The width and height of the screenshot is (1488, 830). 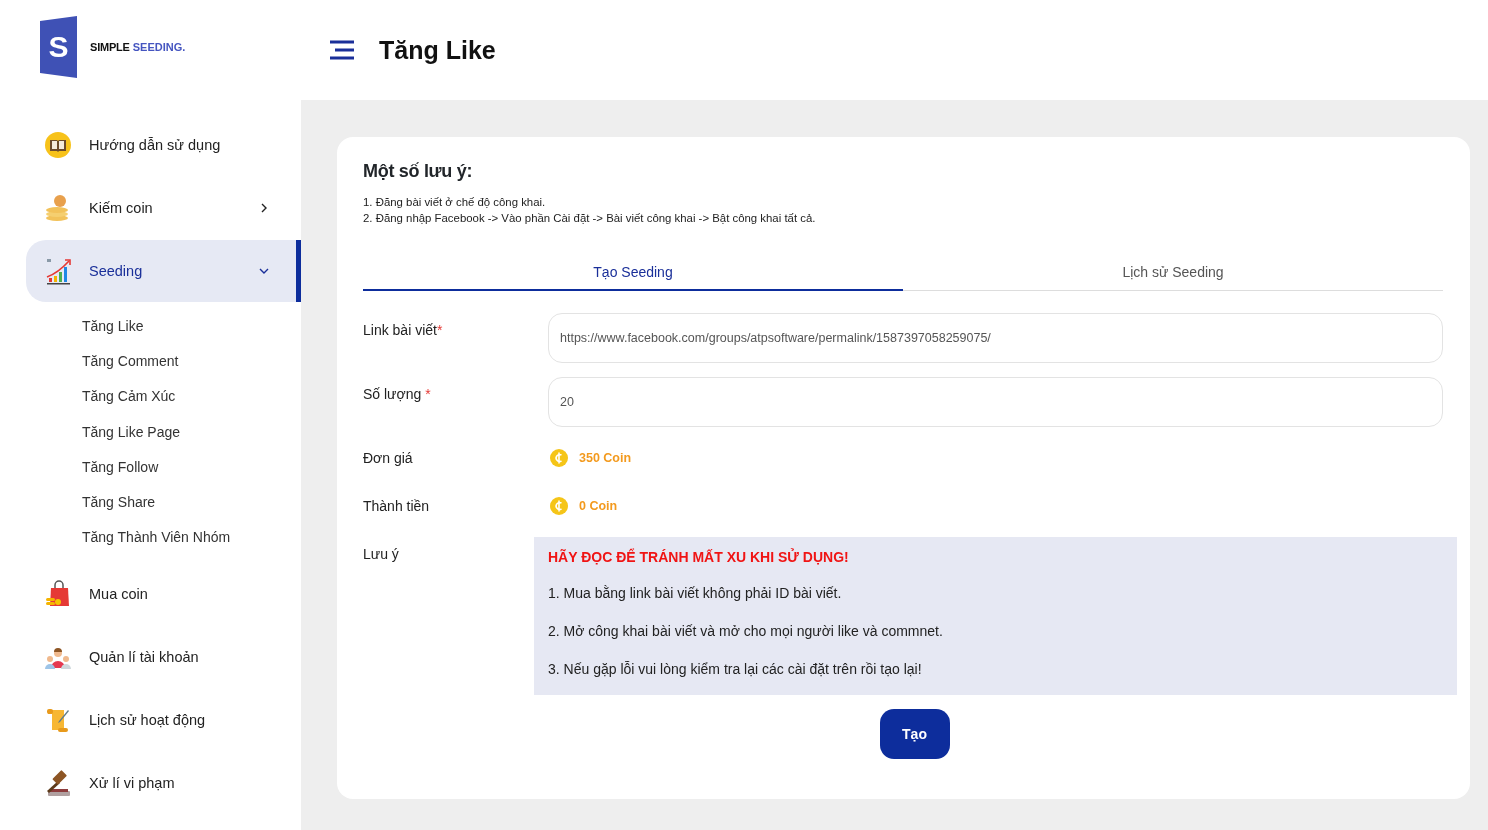 What do you see at coordinates (163, 271) in the screenshot?
I see `sidebar-item: Seeding` at bounding box center [163, 271].